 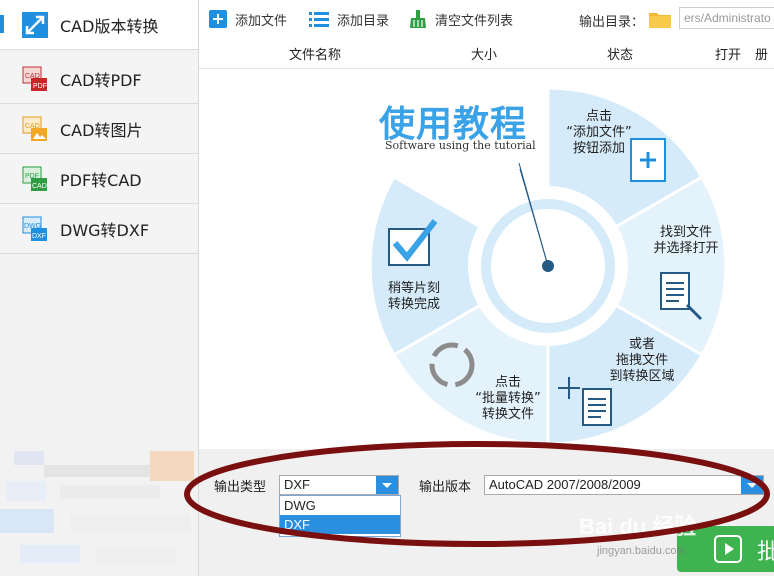 I want to click on sidebar-item-dwg-dxf: DWG DXF DWG转DXF, so click(x=99, y=229).